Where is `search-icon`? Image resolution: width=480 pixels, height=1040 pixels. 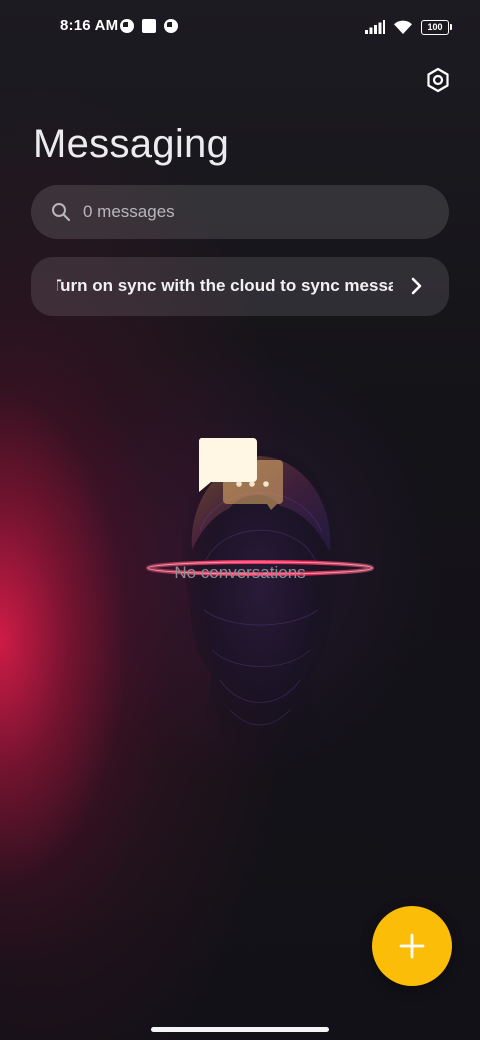 search-icon is located at coordinates (61, 212).